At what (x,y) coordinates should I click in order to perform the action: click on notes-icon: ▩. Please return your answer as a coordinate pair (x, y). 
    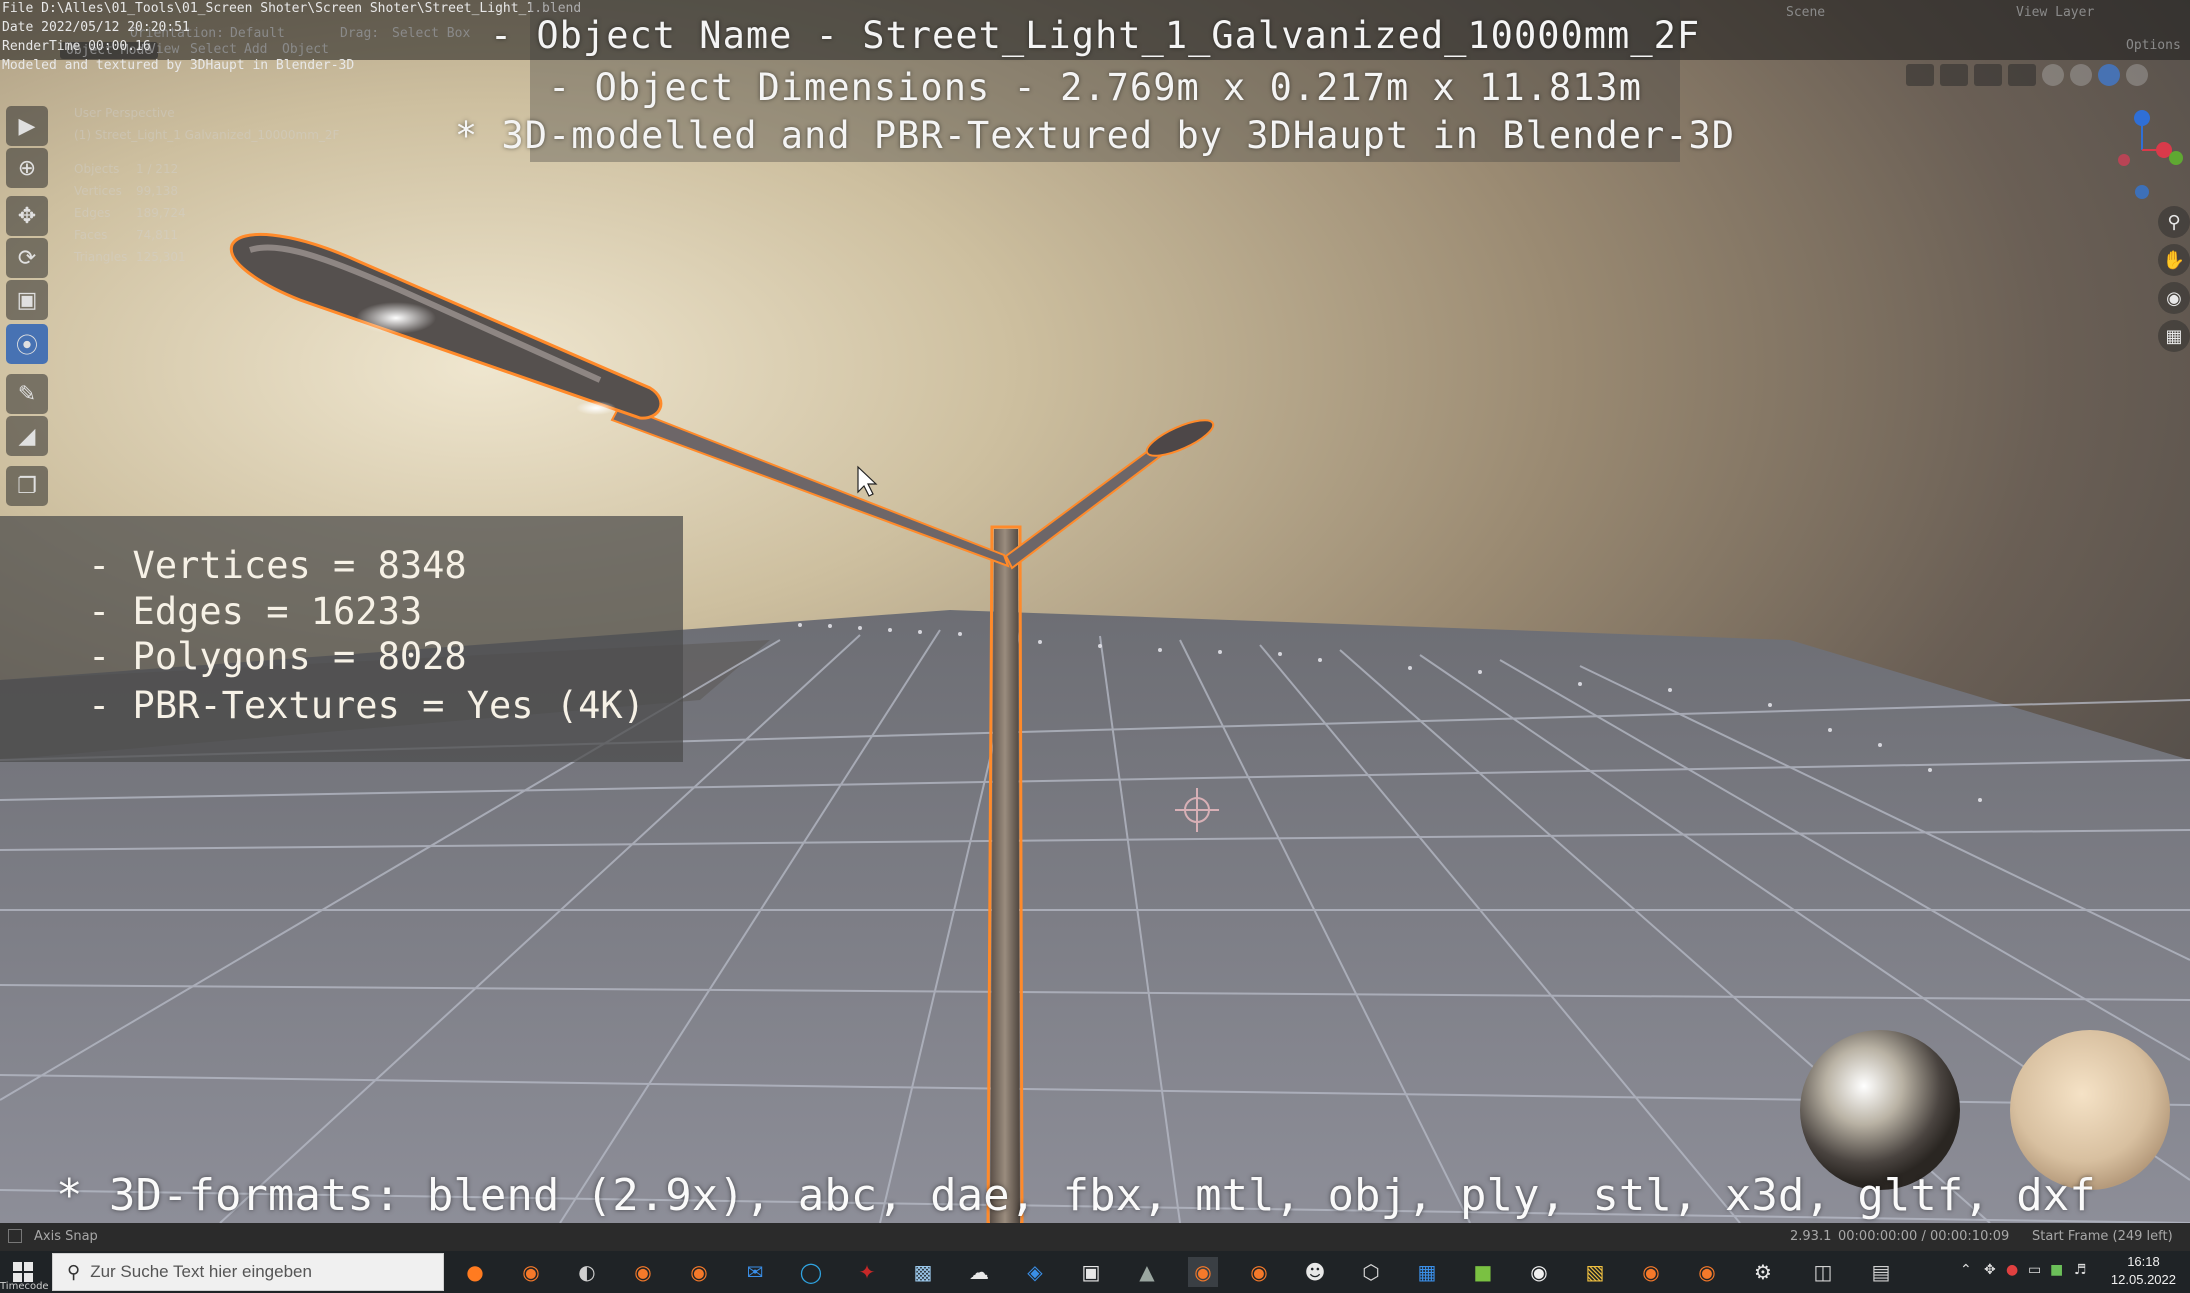
    Looking at the image, I should click on (923, 1272).